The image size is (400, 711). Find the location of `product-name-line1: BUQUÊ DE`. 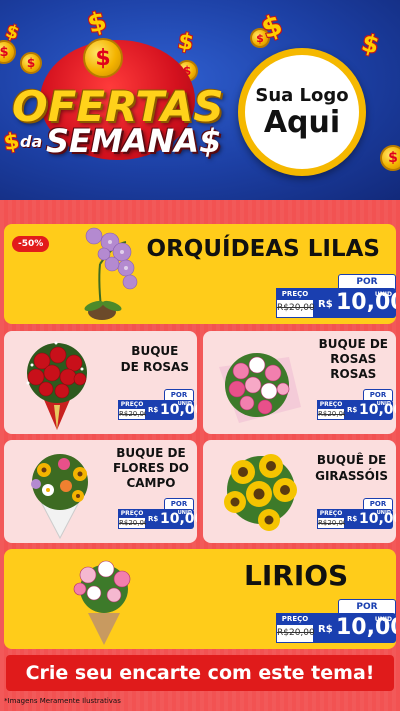

product-name-line1: BUQUÊ DE is located at coordinates (351, 460).